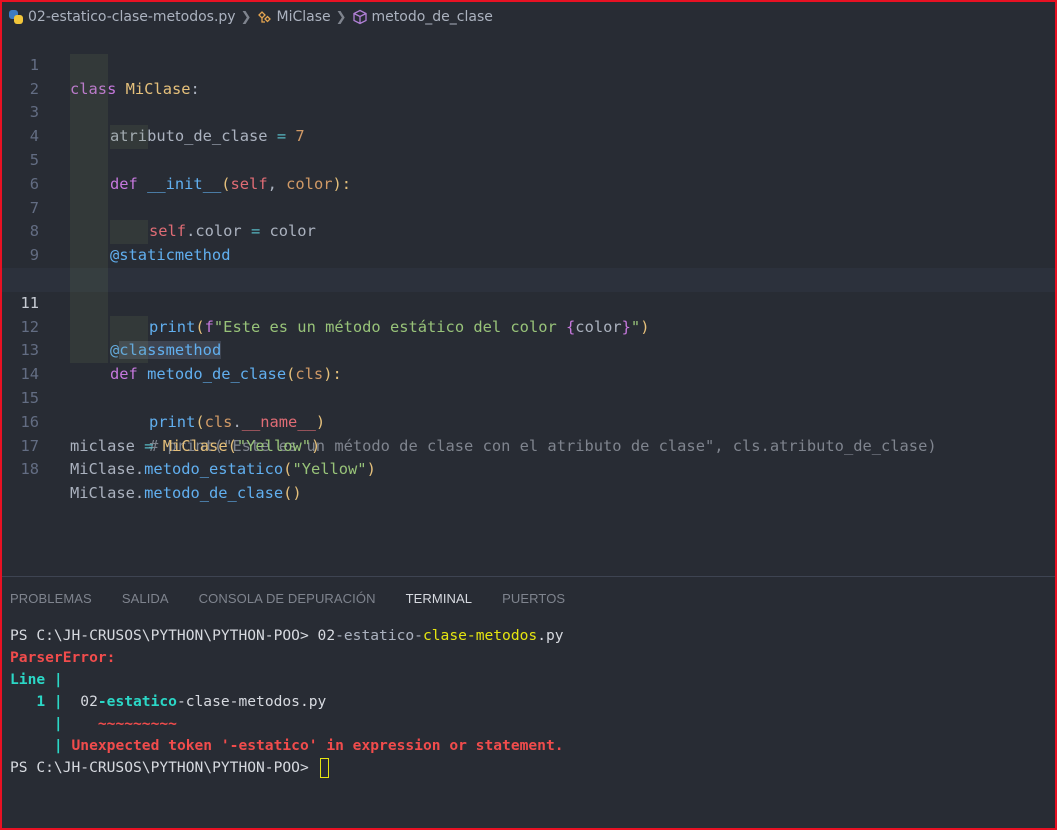 The image size is (1057, 830). Describe the element at coordinates (137, 701) in the screenshot. I see `terminal-text: -estatico` at that location.